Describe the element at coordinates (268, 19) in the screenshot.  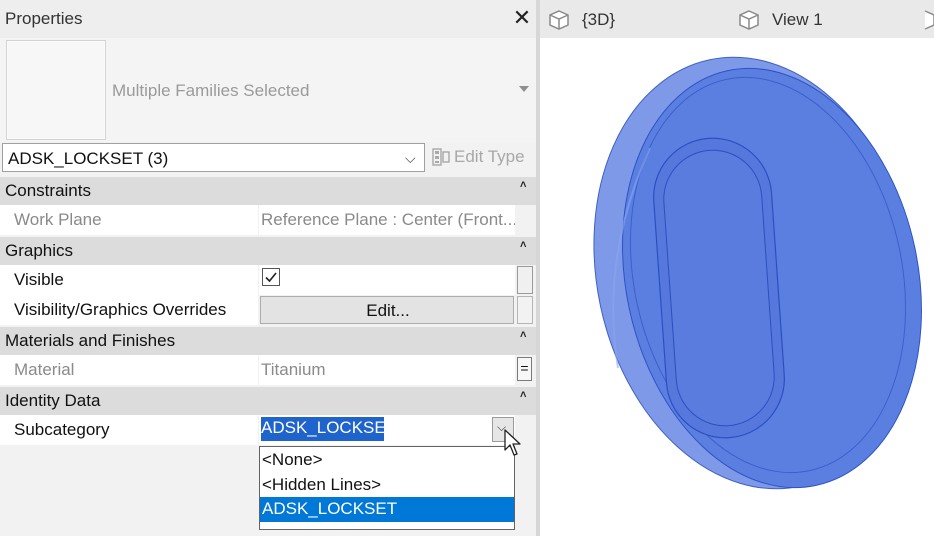
I see `properties-title-bar: Properties ✕` at that location.